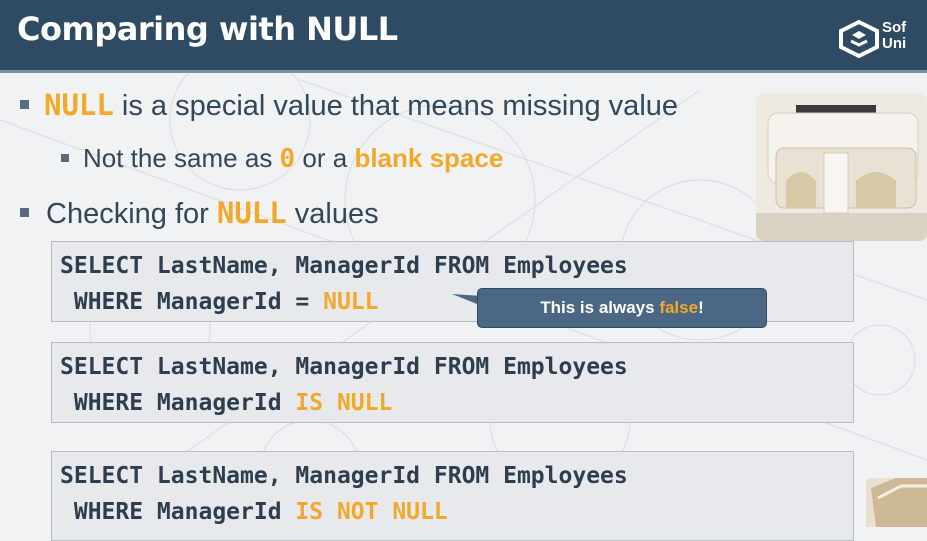 The image size is (927, 541). Describe the element at coordinates (226, 403) in the screenshot. I see `code-line: WHERE ManagerId IS NULL` at that location.